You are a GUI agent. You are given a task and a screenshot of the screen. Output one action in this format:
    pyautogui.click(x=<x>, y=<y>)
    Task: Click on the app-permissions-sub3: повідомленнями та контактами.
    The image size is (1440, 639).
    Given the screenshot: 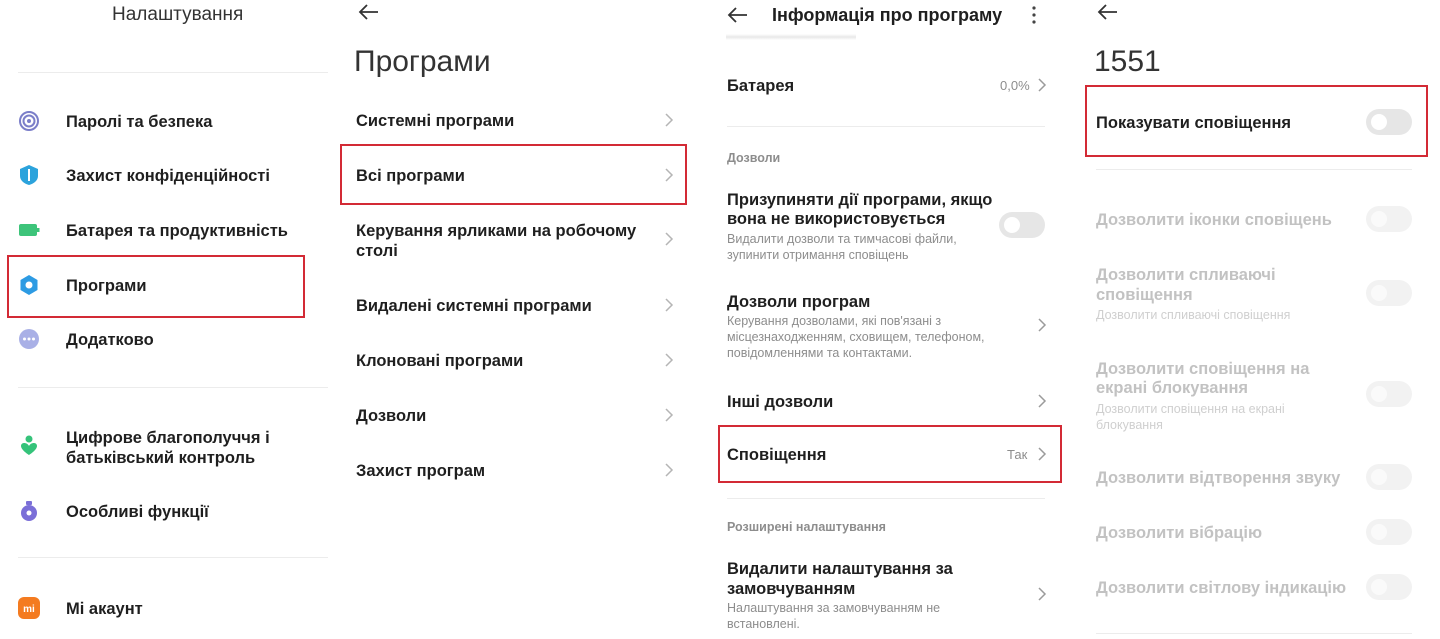 What is the action you would take?
    pyautogui.click(x=820, y=353)
    